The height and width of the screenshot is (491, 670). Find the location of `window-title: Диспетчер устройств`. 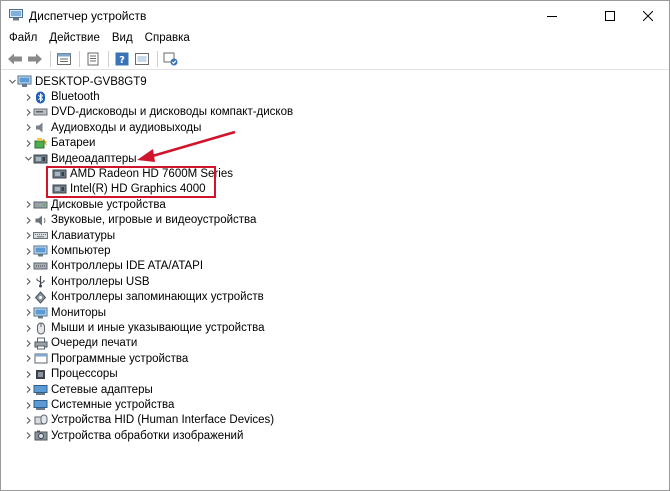

window-title: Диспетчер устройств is located at coordinates (88, 16).